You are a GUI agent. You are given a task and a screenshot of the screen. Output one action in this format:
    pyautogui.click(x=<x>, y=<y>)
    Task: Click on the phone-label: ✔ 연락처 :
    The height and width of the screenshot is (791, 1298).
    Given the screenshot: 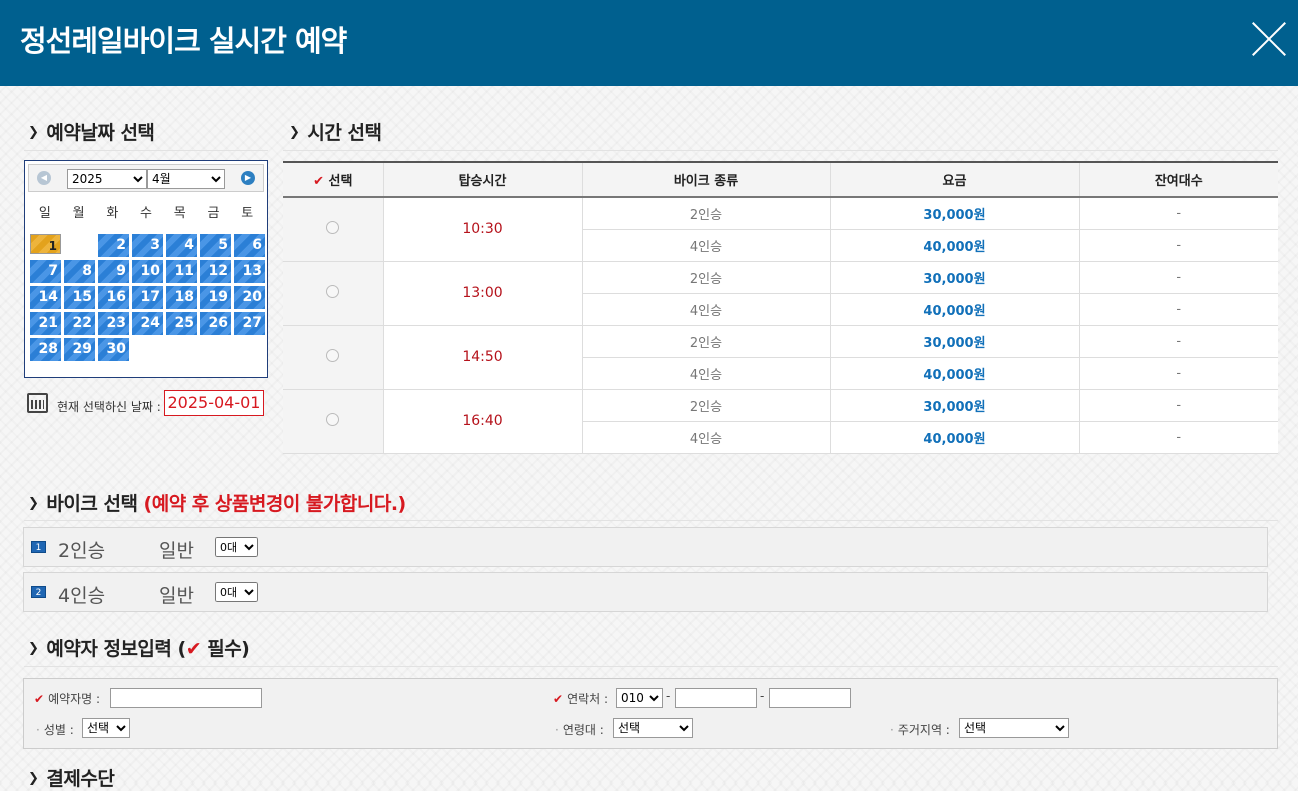 What is the action you would take?
    pyautogui.click(x=581, y=699)
    